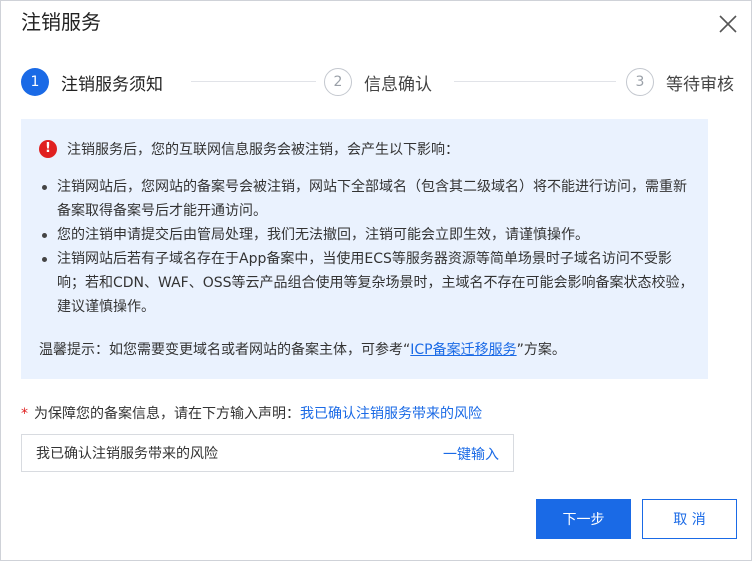  What do you see at coordinates (112, 84) in the screenshot?
I see `step-label: 注销服务须知` at bounding box center [112, 84].